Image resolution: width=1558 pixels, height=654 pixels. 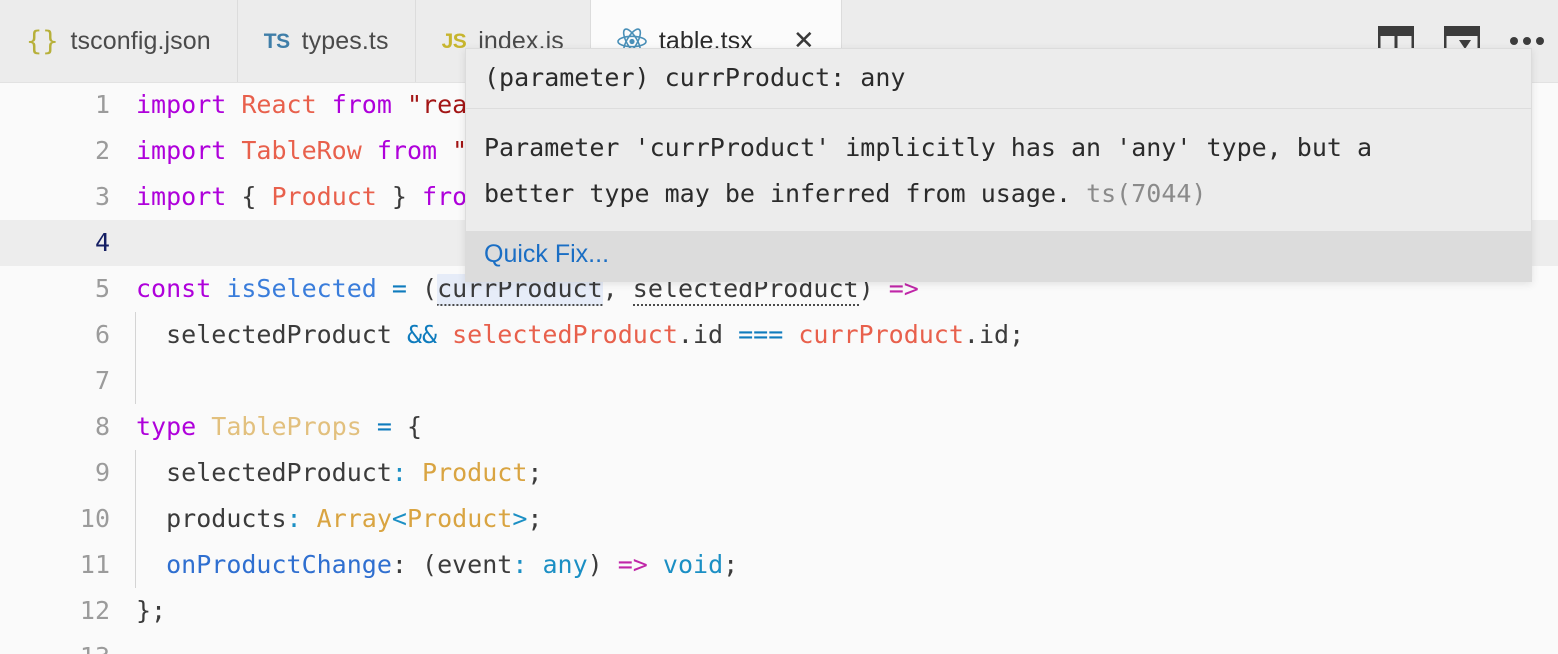 What do you see at coordinates (595, 564) in the screenshot?
I see `token-punct: )` at bounding box center [595, 564].